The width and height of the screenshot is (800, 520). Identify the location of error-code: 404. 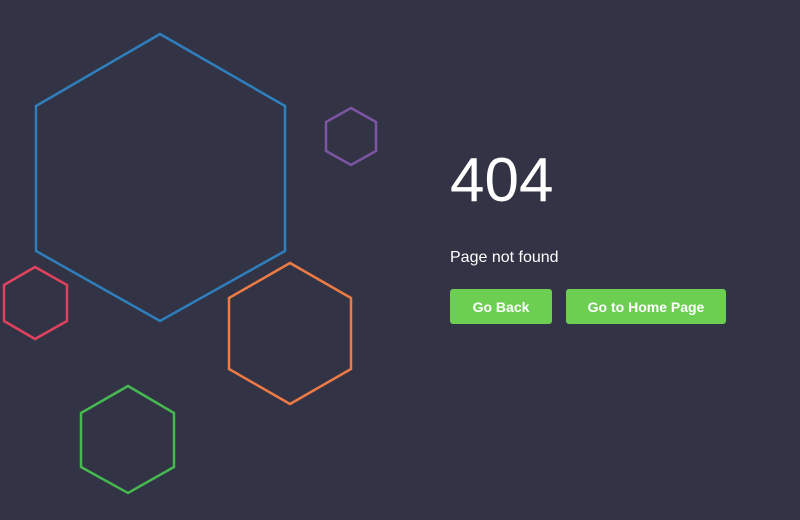
(502, 180).